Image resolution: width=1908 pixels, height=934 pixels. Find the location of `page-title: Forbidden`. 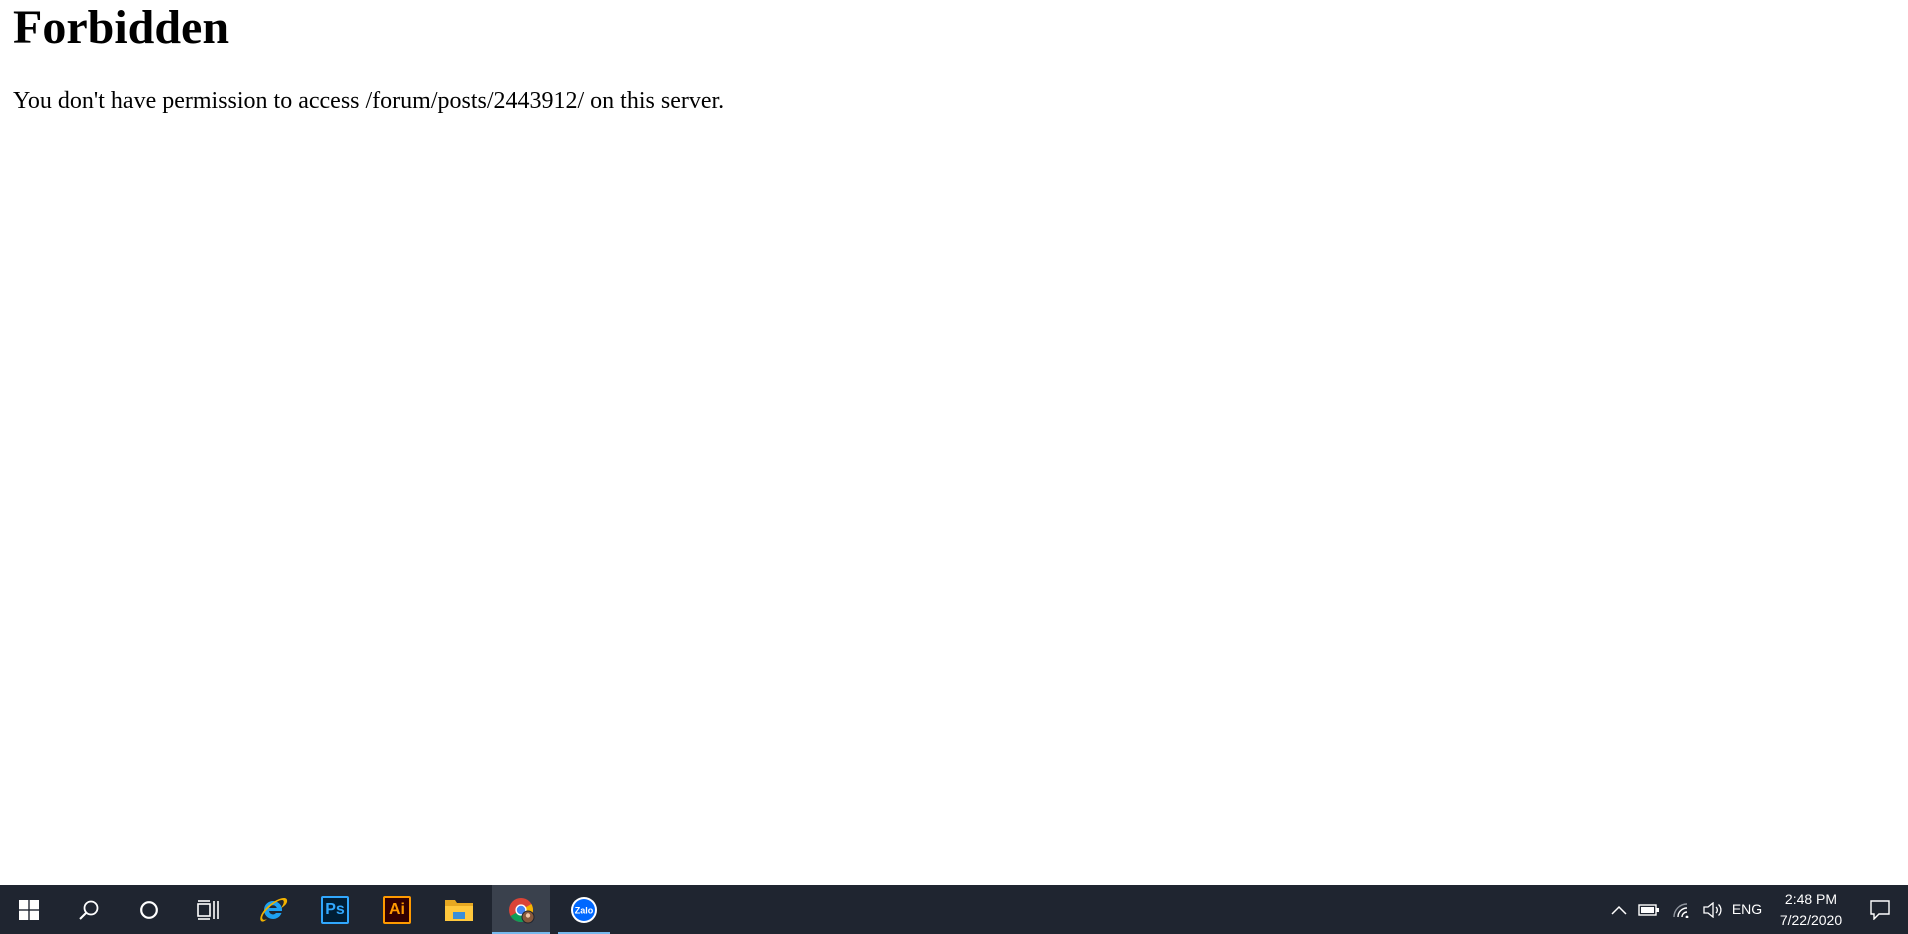

page-title: Forbidden is located at coordinates (121, 27).